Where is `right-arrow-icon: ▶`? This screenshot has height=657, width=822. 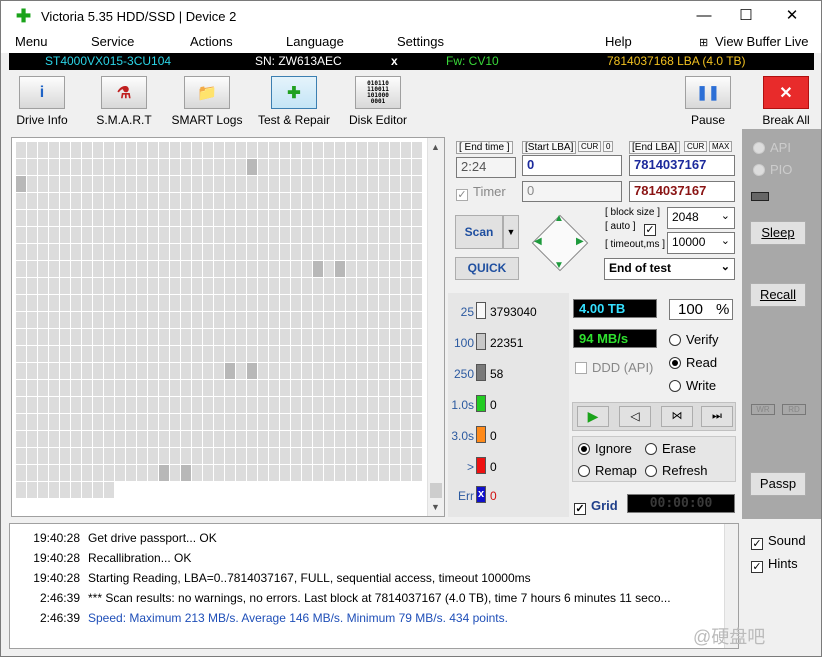 right-arrow-icon: ▶ is located at coordinates (580, 241).